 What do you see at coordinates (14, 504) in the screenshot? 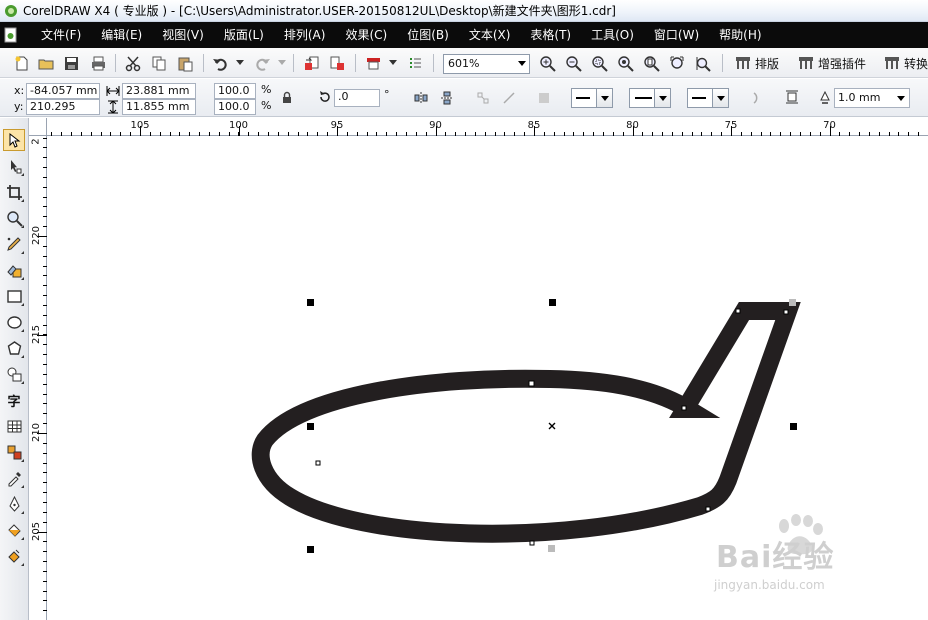
I see `outline-tool` at bounding box center [14, 504].